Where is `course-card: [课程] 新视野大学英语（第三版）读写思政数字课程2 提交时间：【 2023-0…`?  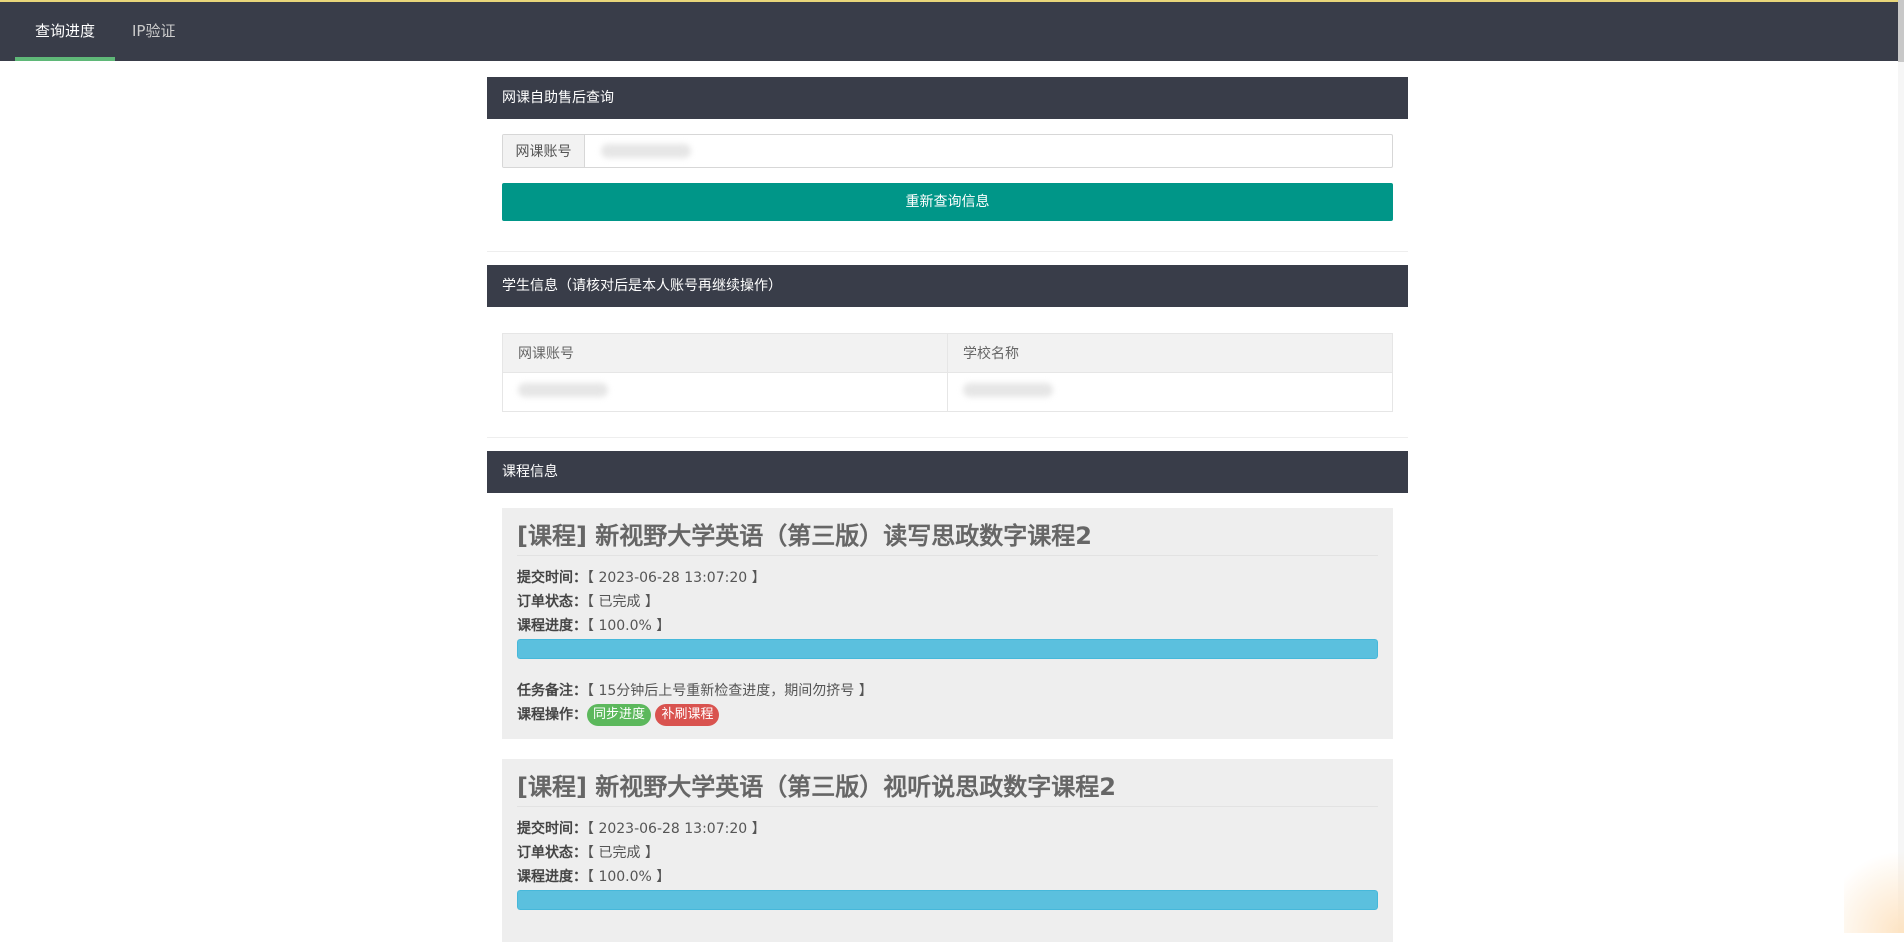
course-card: [课程] 新视野大学英语（第三版）读写思政数字课程2 提交时间：【 2023-0… is located at coordinates (947, 623).